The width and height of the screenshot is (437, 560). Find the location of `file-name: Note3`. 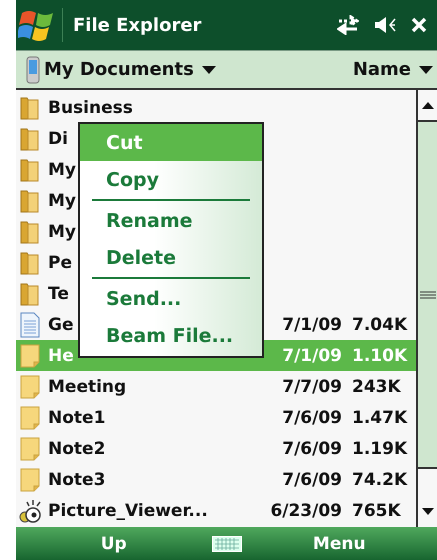

file-name: Note3 is located at coordinates (77, 480).